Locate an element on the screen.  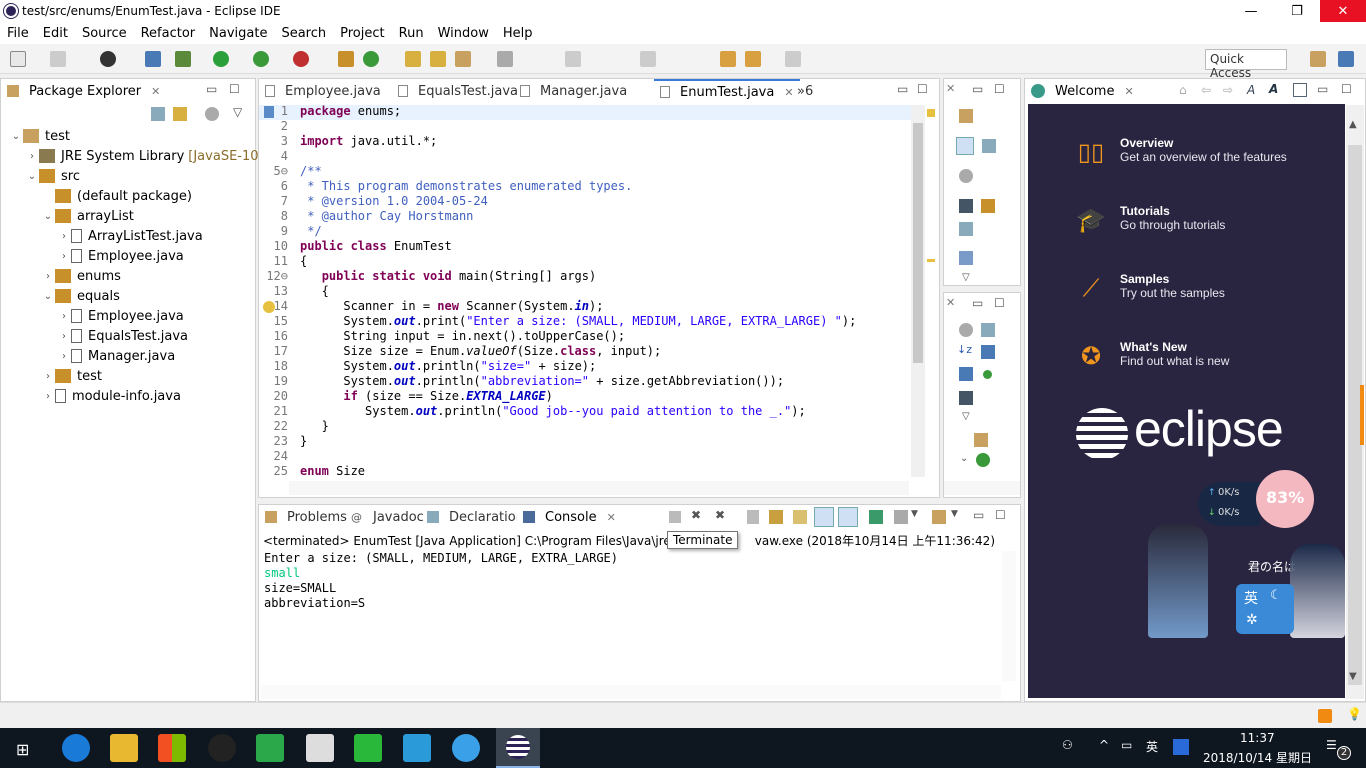
collapse-all-icon is located at coordinates (158, 114).